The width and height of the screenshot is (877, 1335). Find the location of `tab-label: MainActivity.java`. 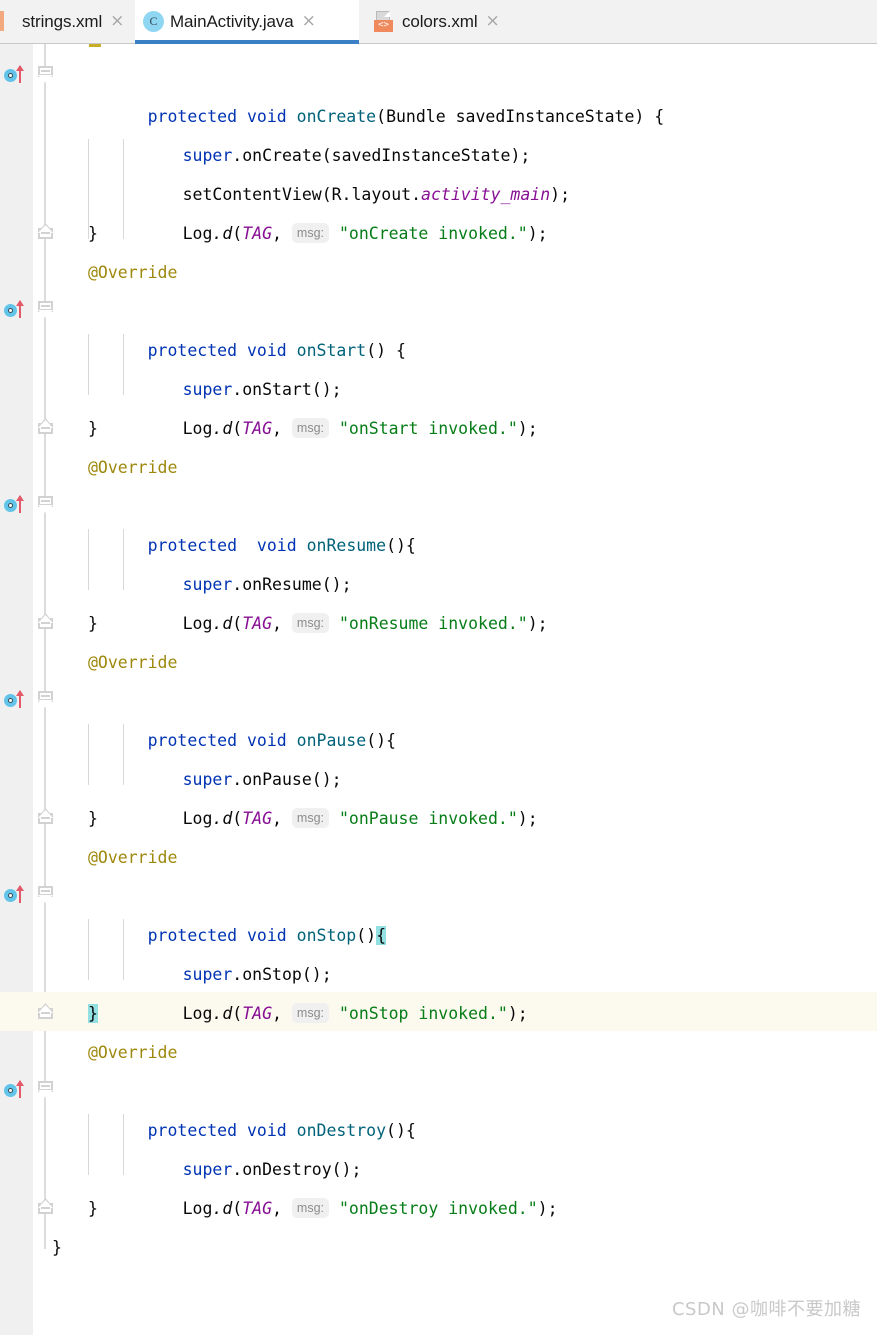

tab-label: MainActivity.java is located at coordinates (232, 21).